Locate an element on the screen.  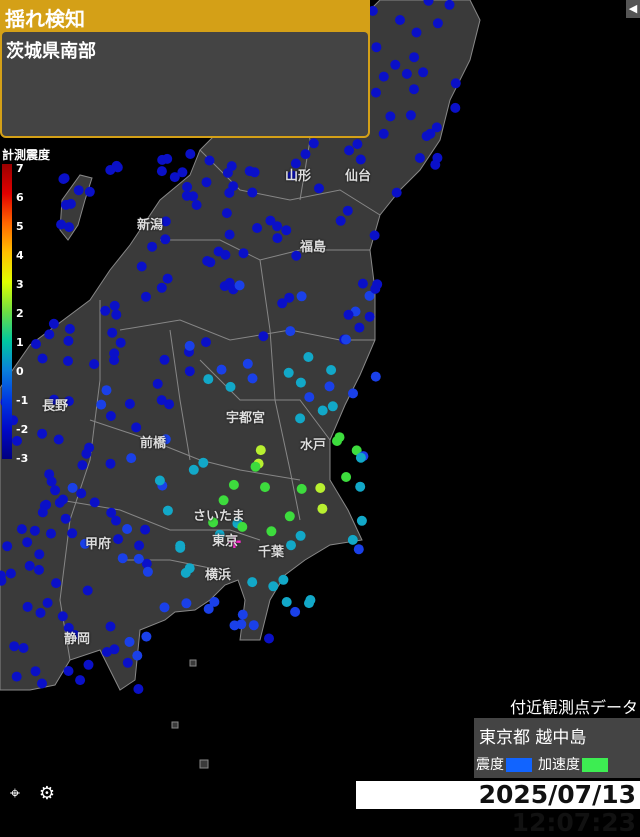
locate-icon: ⌖ is located at coordinates (15, 795).